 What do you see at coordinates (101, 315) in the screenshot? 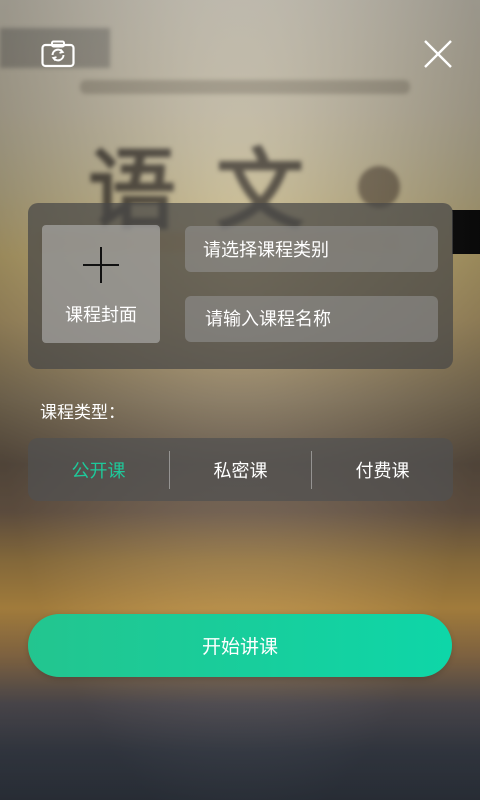
I see `course-cover-label: 课程封面` at bounding box center [101, 315].